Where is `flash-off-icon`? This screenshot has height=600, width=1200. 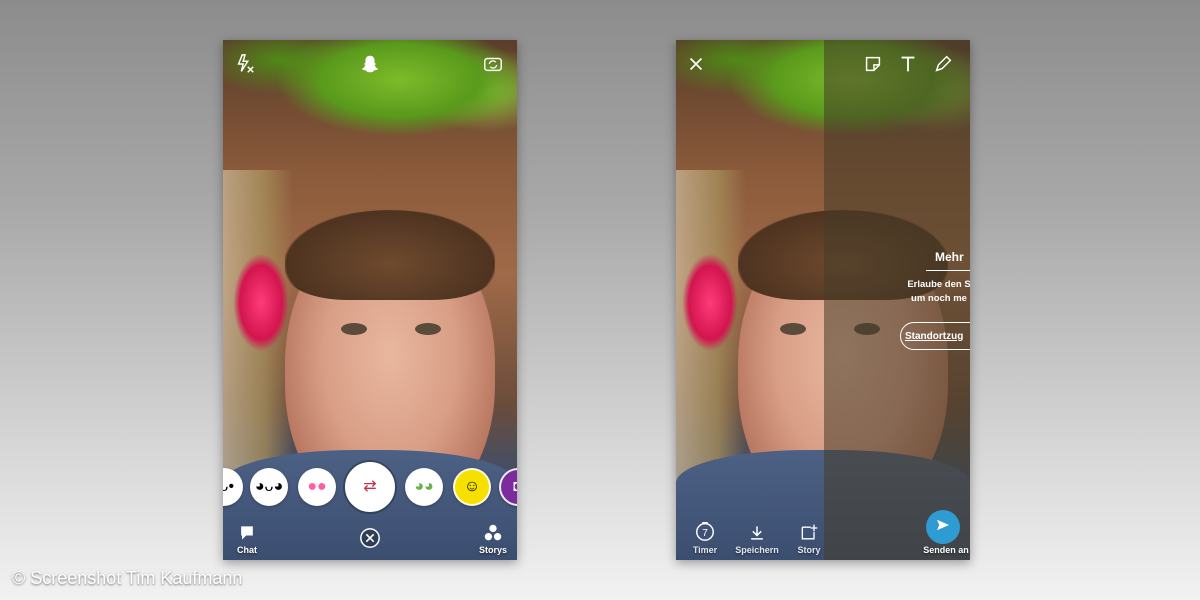 flash-off-icon is located at coordinates (245, 64).